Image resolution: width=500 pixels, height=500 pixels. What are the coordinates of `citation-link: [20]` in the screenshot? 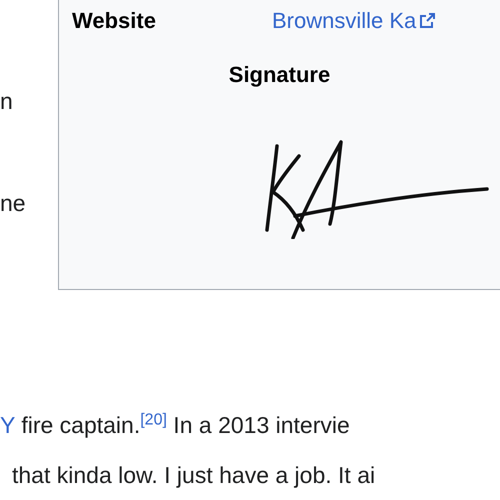 It's located at (153, 419).